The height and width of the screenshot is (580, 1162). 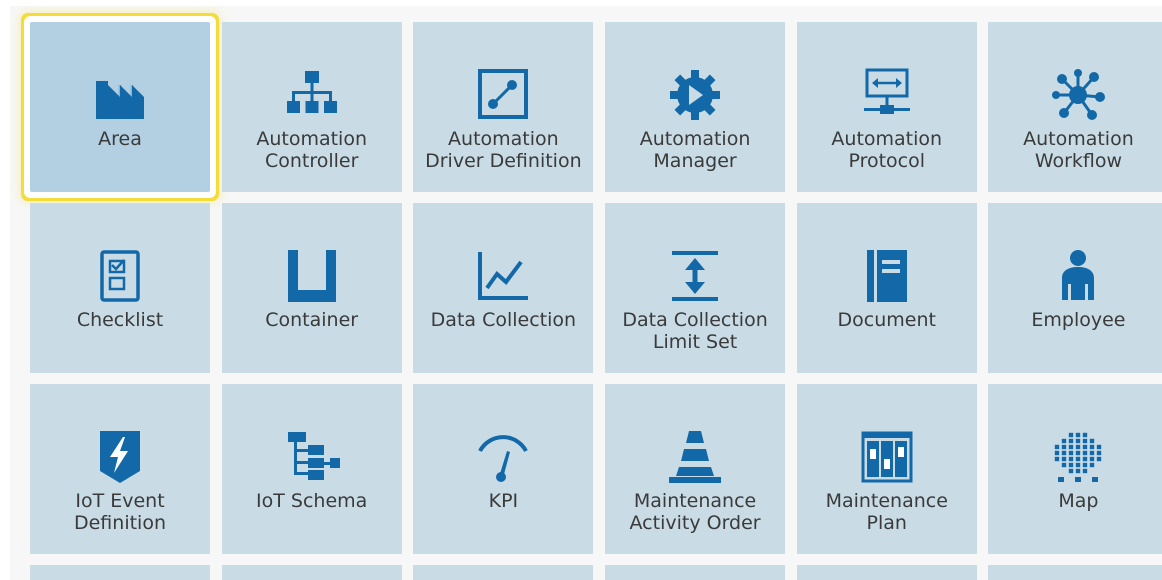 I want to click on tile-data-collection: Data Collection, so click(x=503, y=288).